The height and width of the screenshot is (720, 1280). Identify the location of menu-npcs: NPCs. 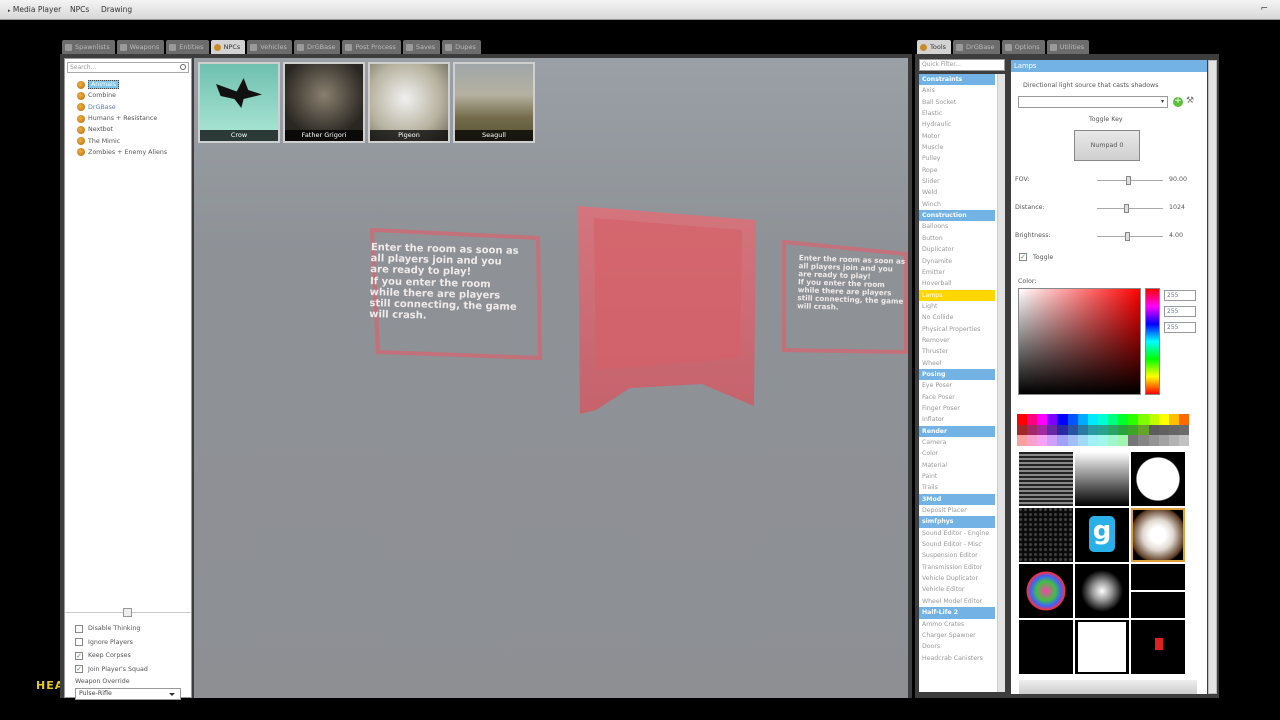
(79, 9).